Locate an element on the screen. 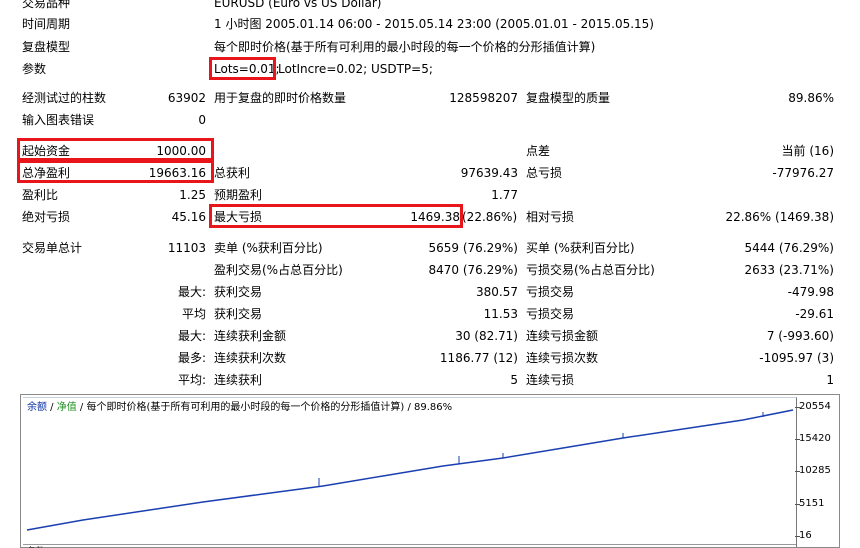  gross-profit-value: 97639.43 is located at coordinates (489, 173).